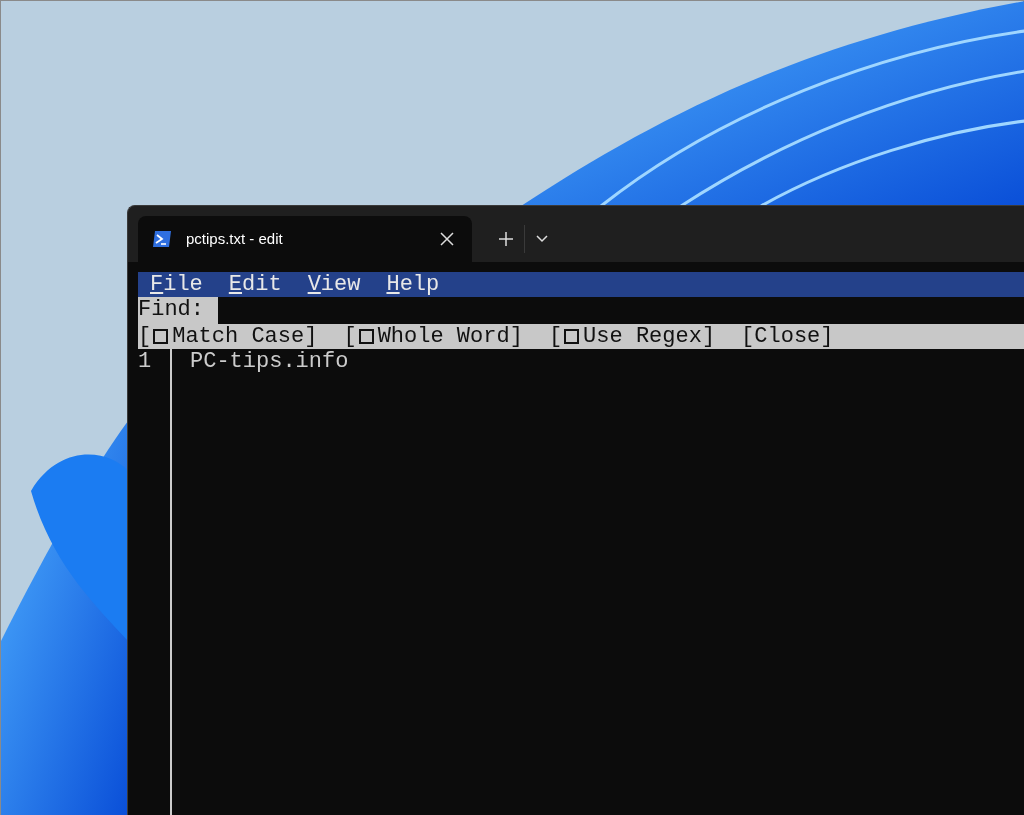  What do you see at coordinates (787, 336) in the screenshot?
I see `close-button: [Close]` at bounding box center [787, 336].